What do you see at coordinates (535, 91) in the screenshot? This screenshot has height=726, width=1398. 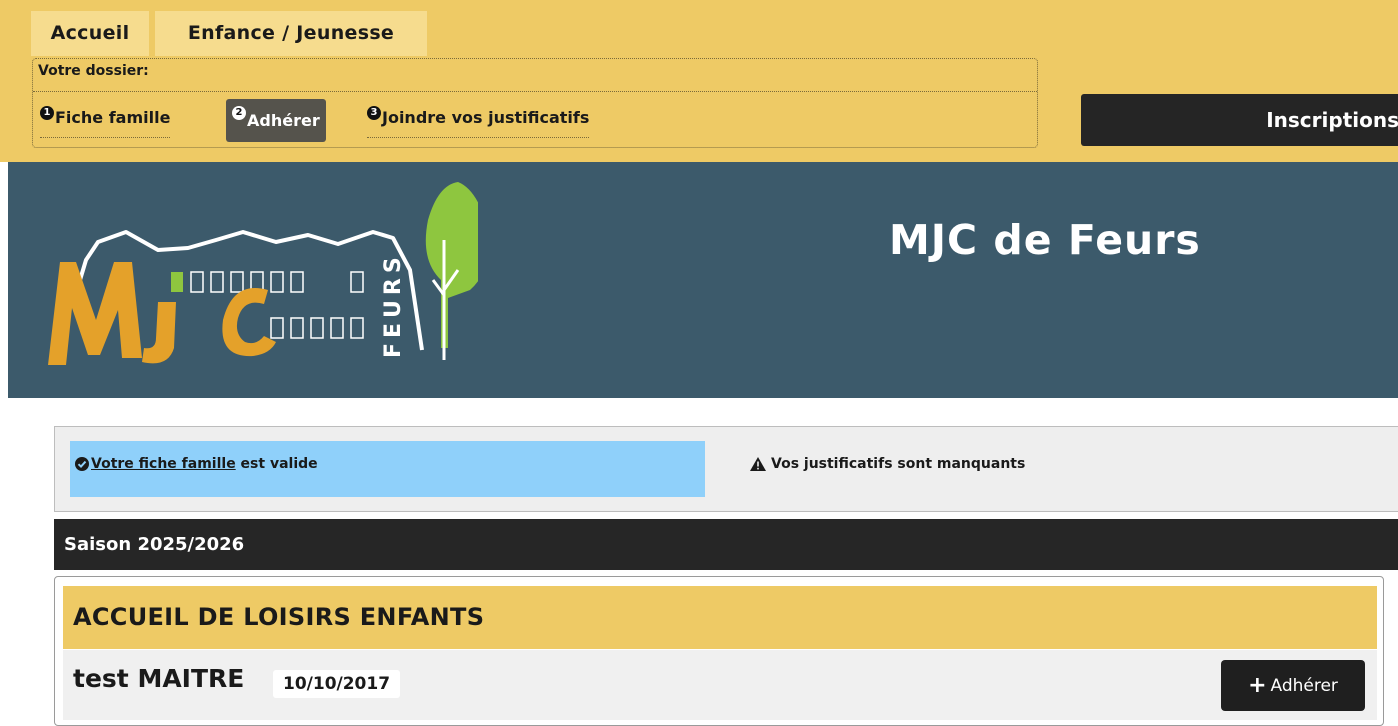 I see `divider` at bounding box center [535, 91].